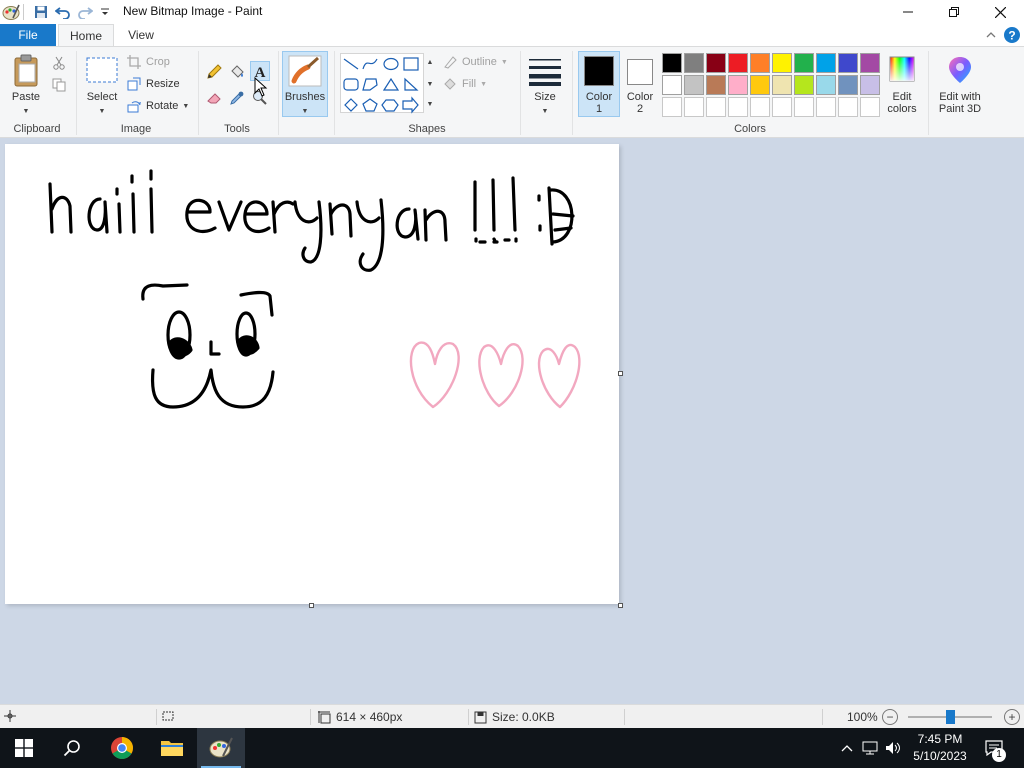  Describe the element at coordinates (1012, 717) in the screenshot. I see `zoom-in-button: +` at that location.